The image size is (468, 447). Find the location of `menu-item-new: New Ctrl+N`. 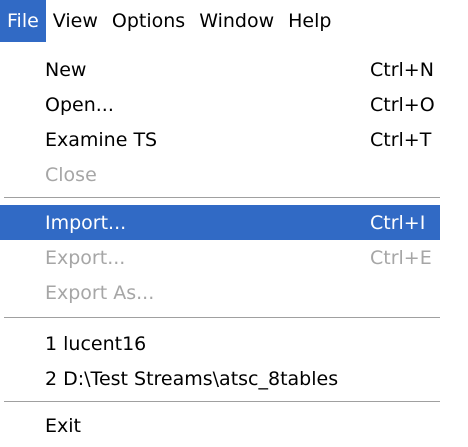

menu-item-new: New Ctrl+N is located at coordinates (220, 69).